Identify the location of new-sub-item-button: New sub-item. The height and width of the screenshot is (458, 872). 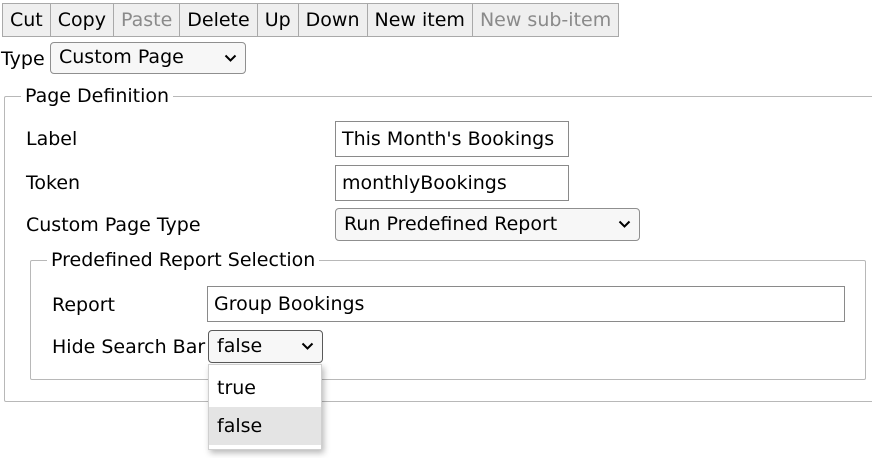
(545, 20).